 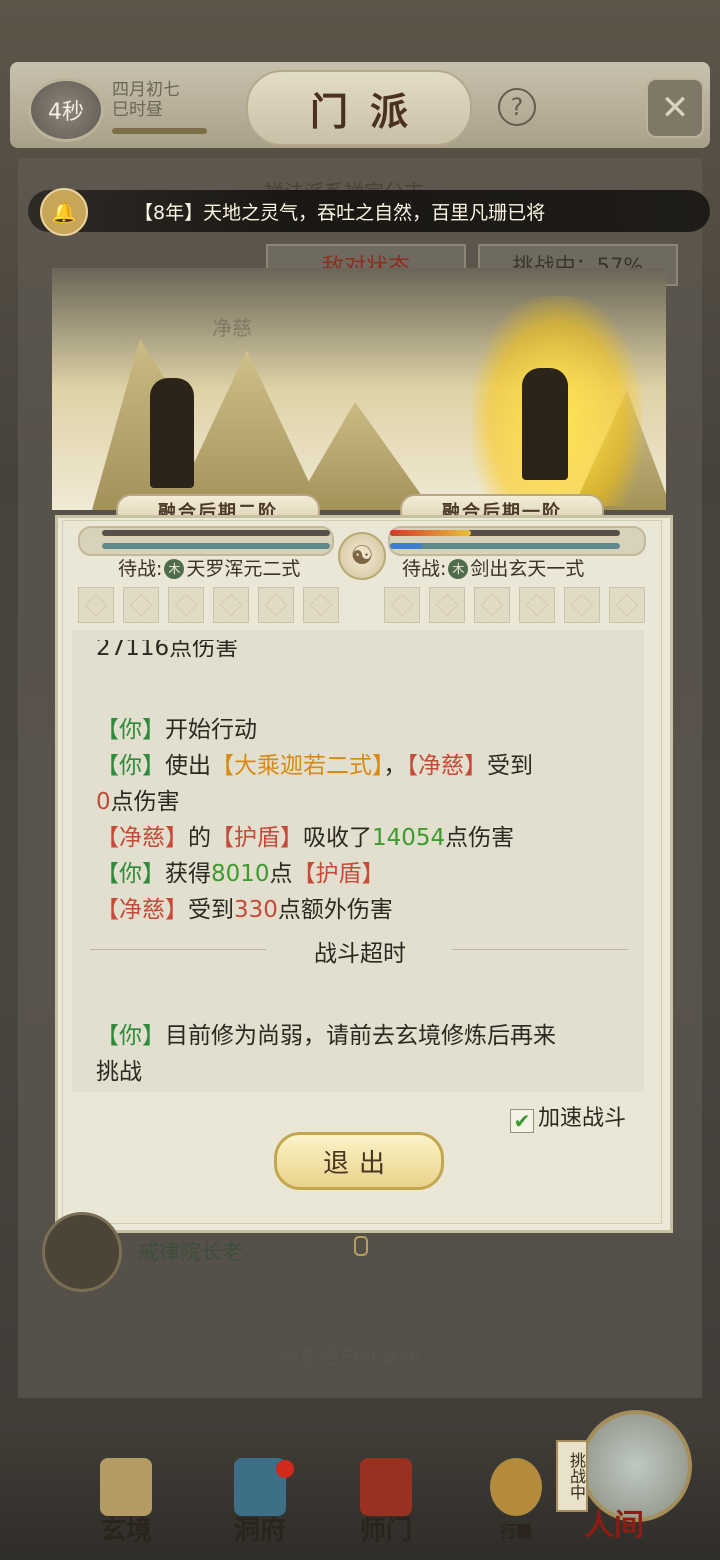 What do you see at coordinates (516, 1487) in the screenshot?
I see `bag-icon` at bounding box center [516, 1487].